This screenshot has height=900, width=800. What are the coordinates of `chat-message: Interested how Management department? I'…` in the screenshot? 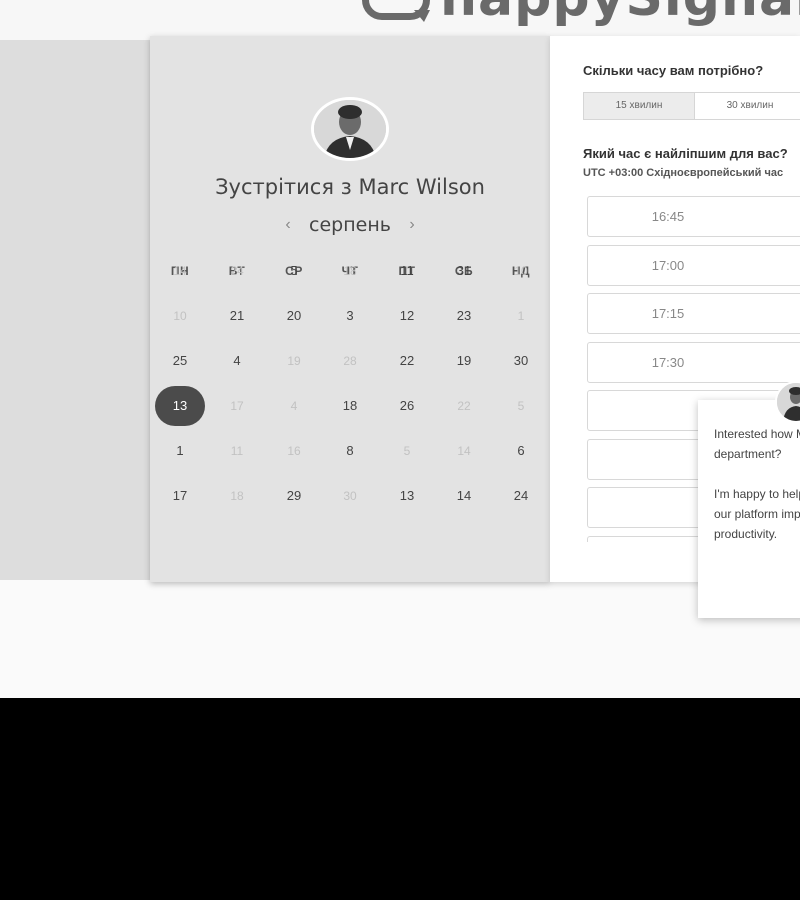 It's located at (757, 484).